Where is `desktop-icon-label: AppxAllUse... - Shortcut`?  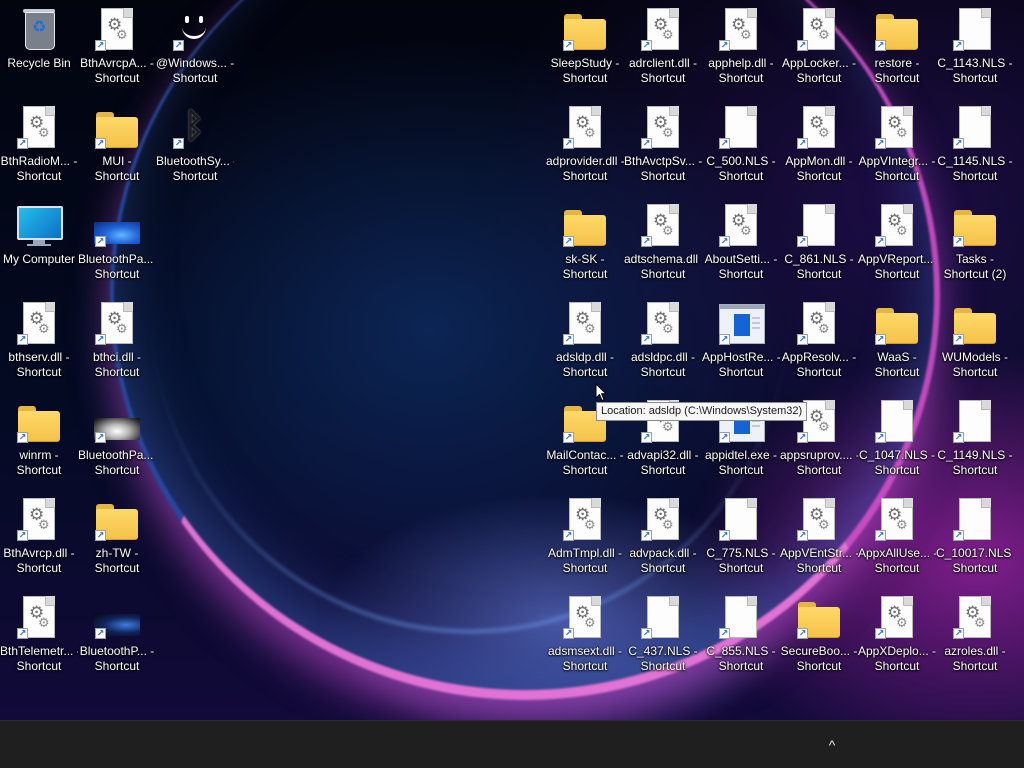 desktop-icon-label: AppxAllUse... - Shortcut is located at coordinates (897, 560).